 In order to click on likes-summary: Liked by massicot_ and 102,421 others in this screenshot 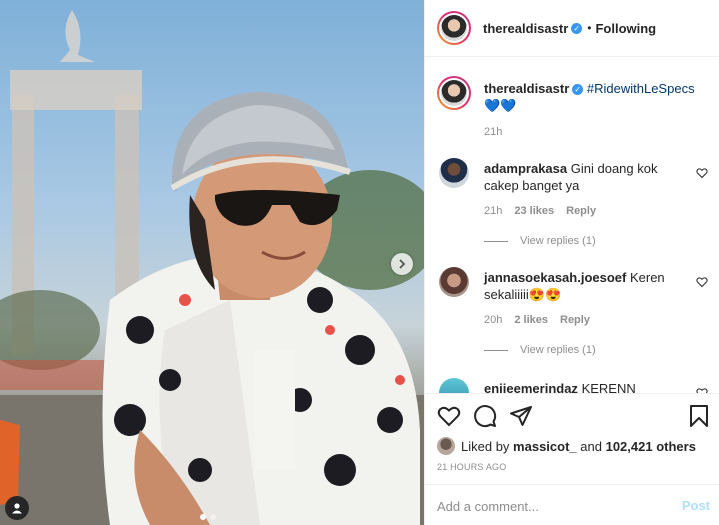, I will do `click(566, 446)`.